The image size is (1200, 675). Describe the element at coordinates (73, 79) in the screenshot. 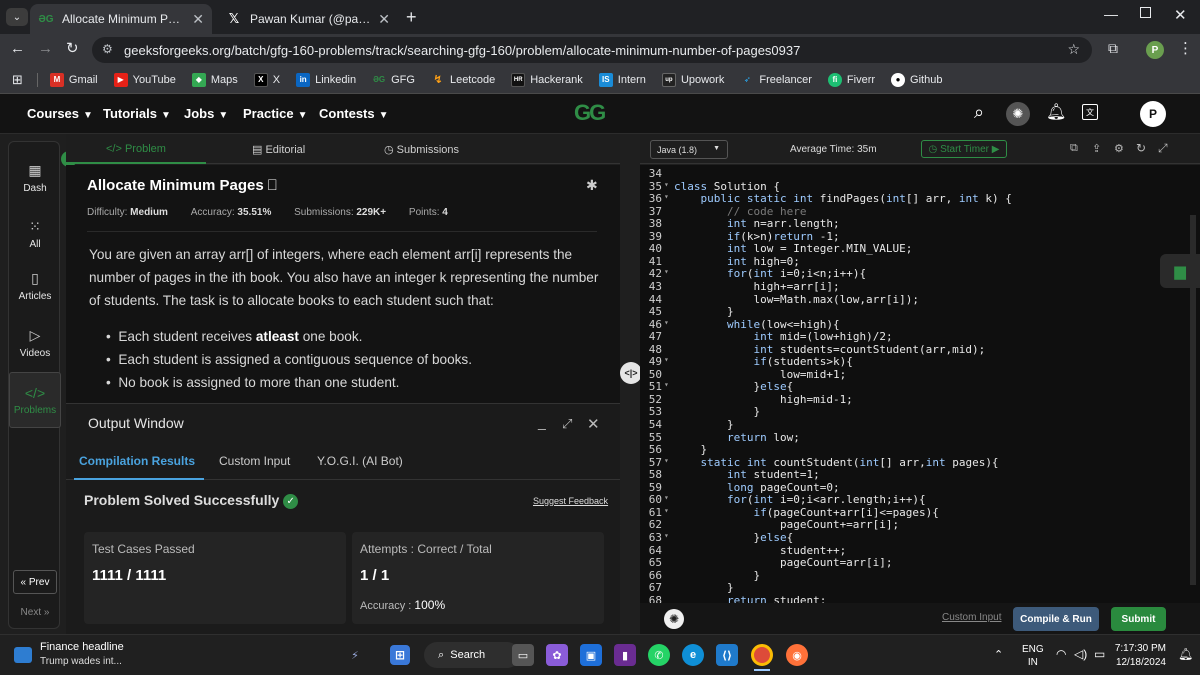

I see `bookmark-gmail: M Gmail` at that location.